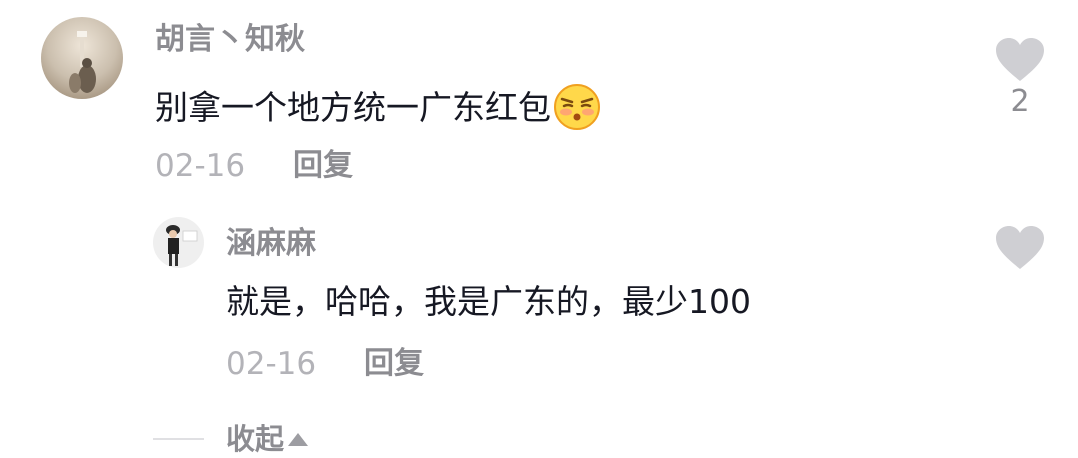 This screenshot has height=458, width=1078. I want to click on commenter-username: 胡言丶知秋, so click(230, 40).